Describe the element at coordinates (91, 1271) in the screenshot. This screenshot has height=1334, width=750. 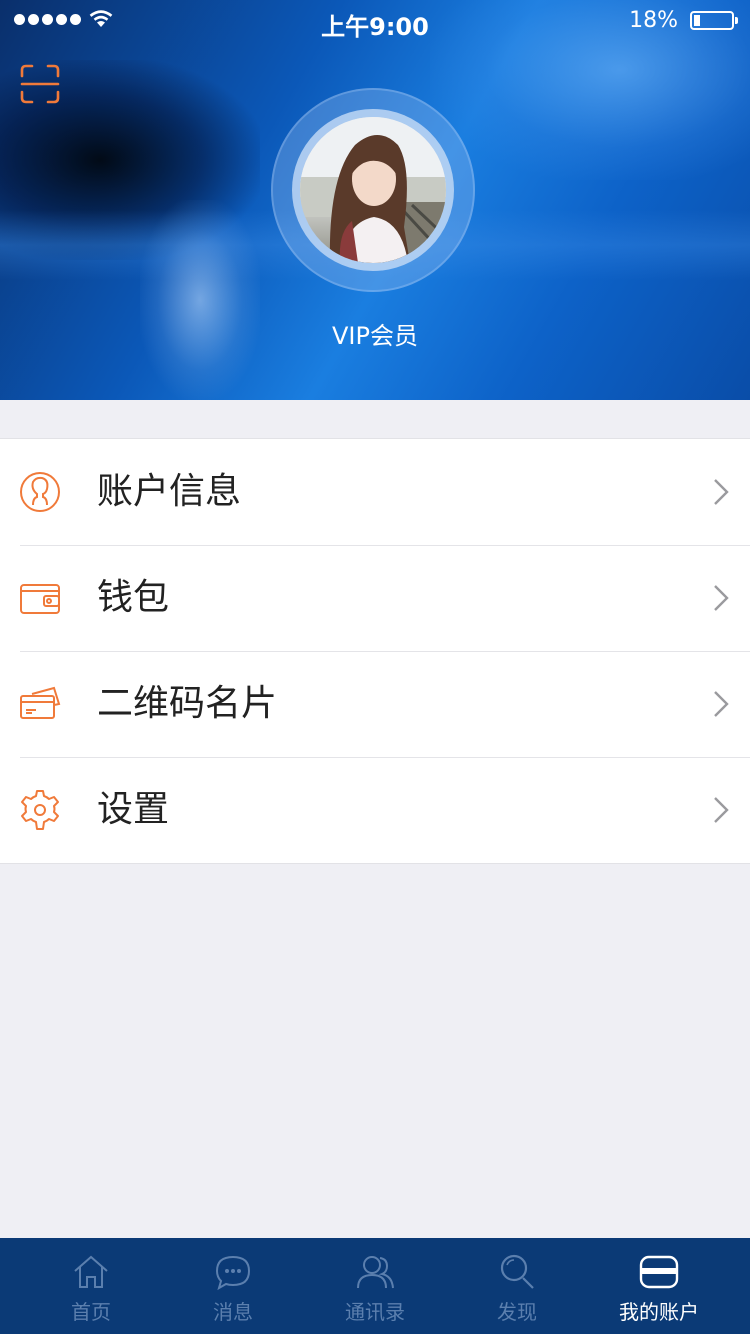
I see `home-icon` at that location.